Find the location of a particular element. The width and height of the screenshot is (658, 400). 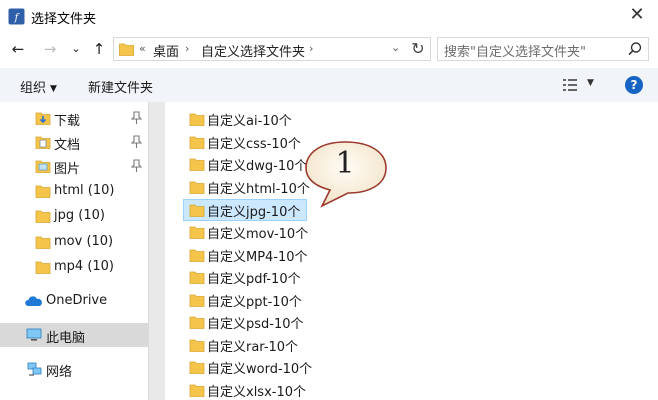

view-options-icon is located at coordinates (570, 85).